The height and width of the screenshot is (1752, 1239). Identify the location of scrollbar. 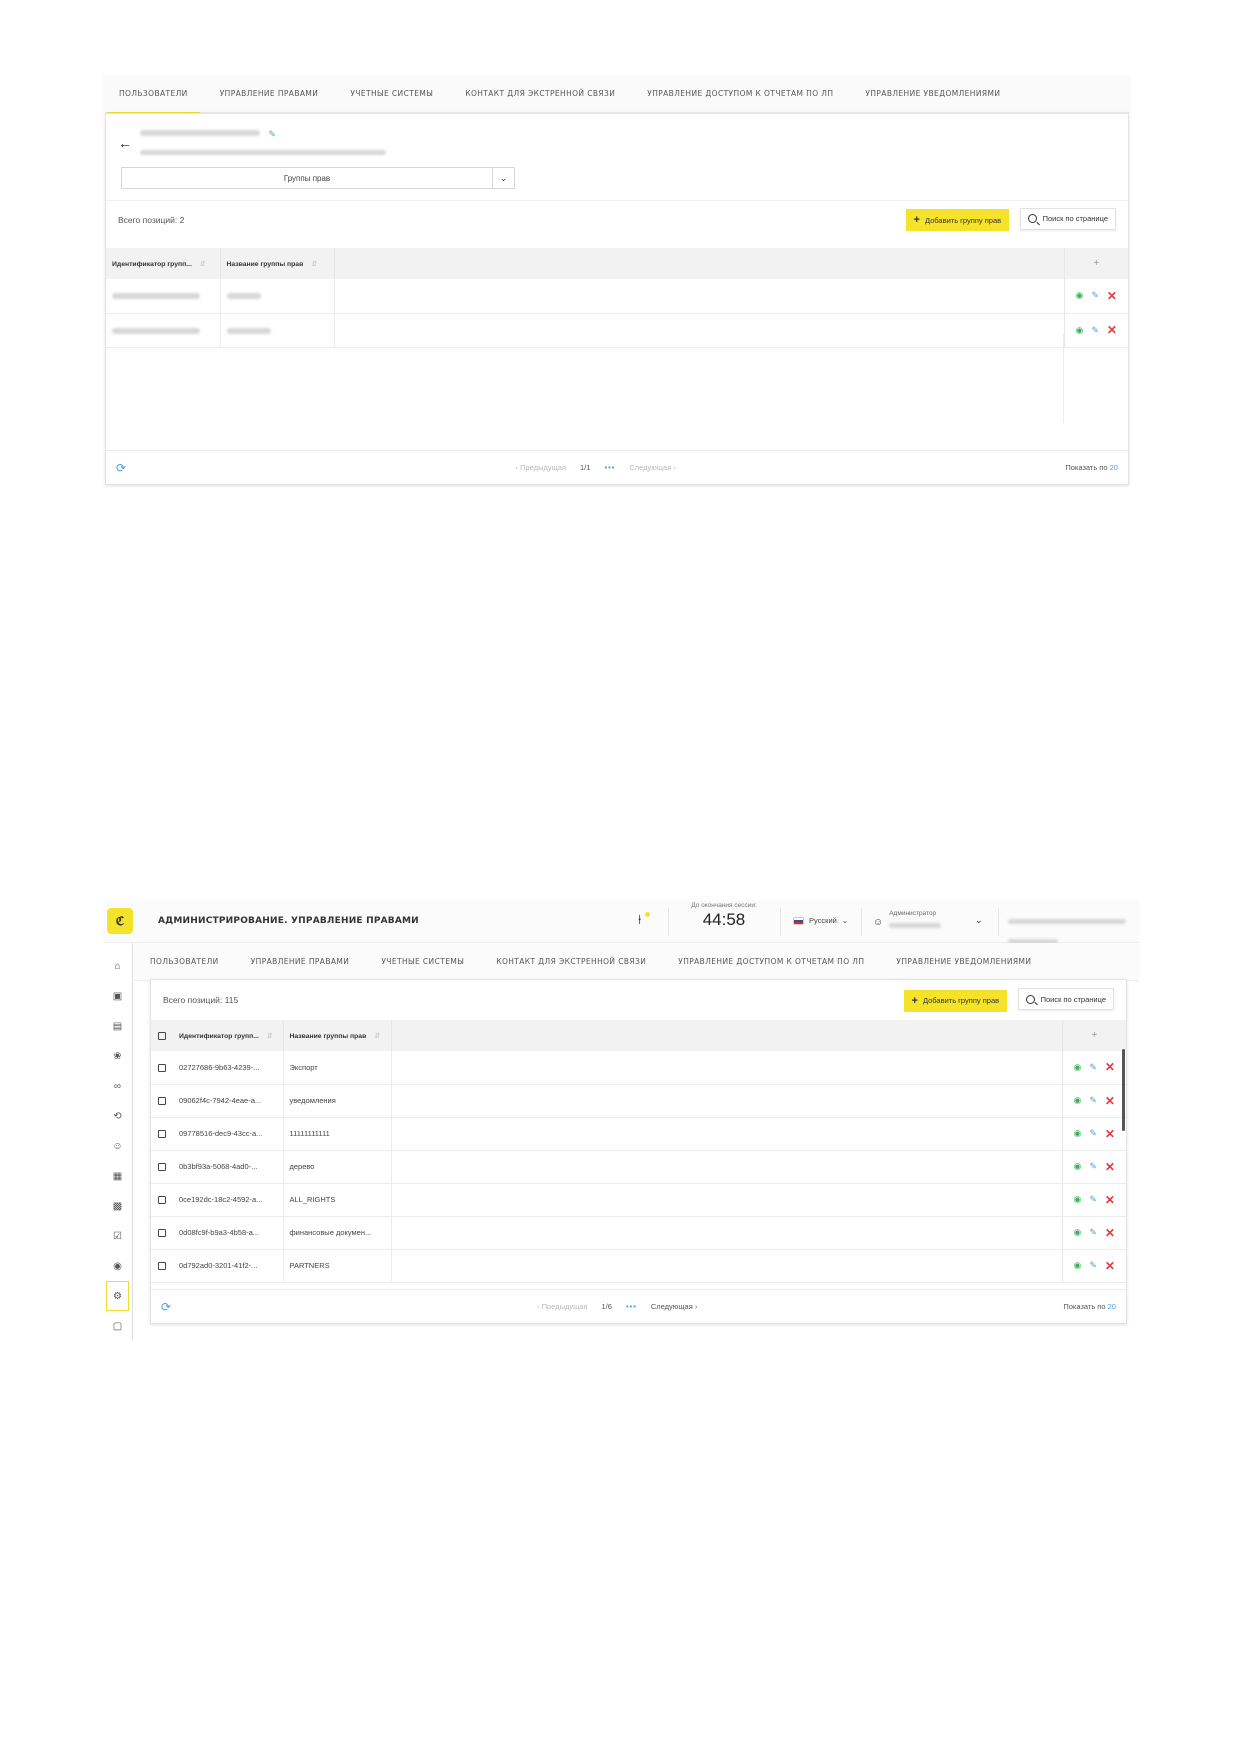
(1123, 1090).